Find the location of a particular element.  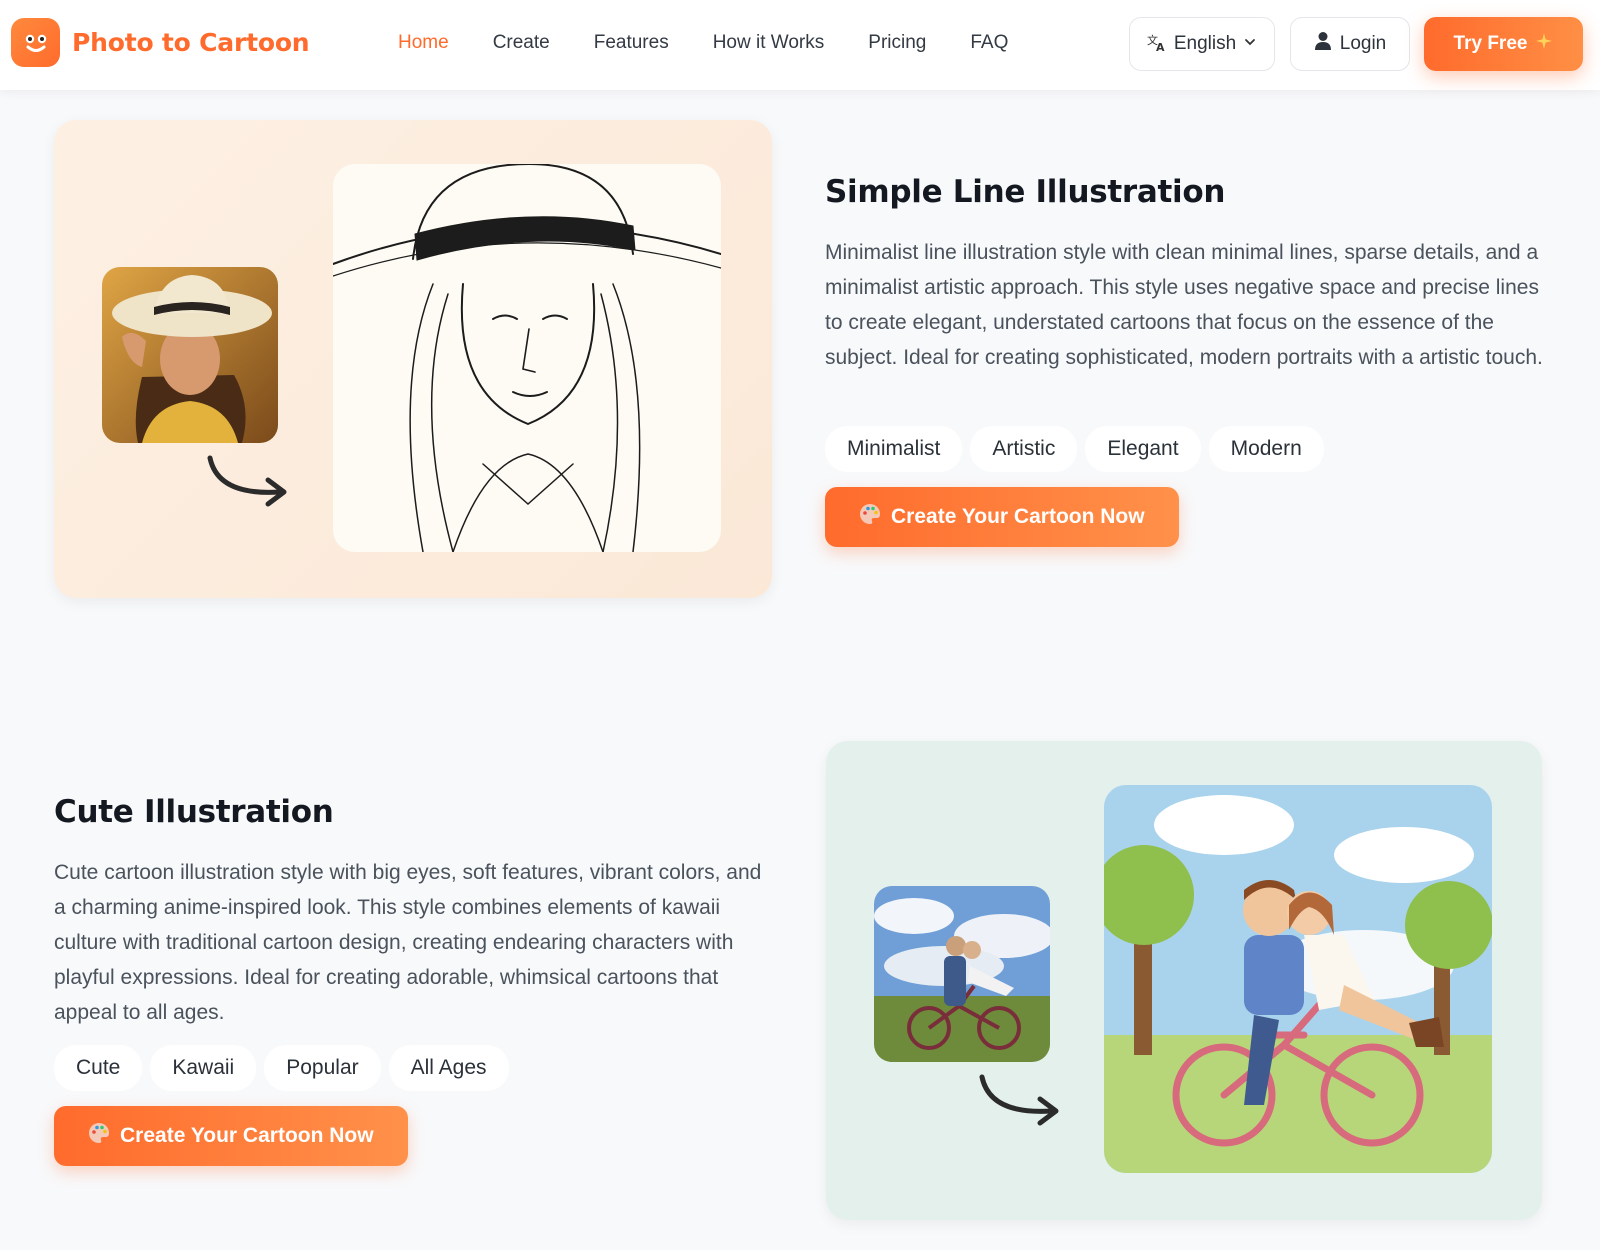

language-label: English is located at coordinates (1205, 43).